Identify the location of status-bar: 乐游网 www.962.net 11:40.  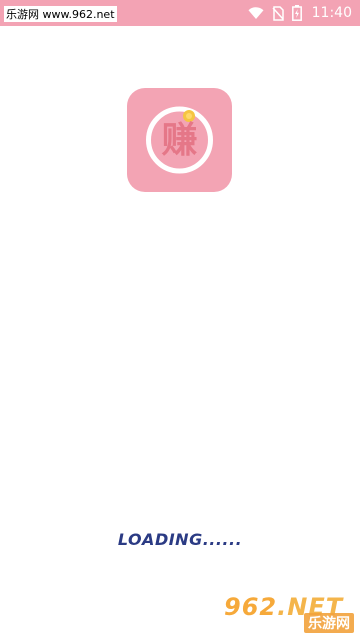
(180, 13).